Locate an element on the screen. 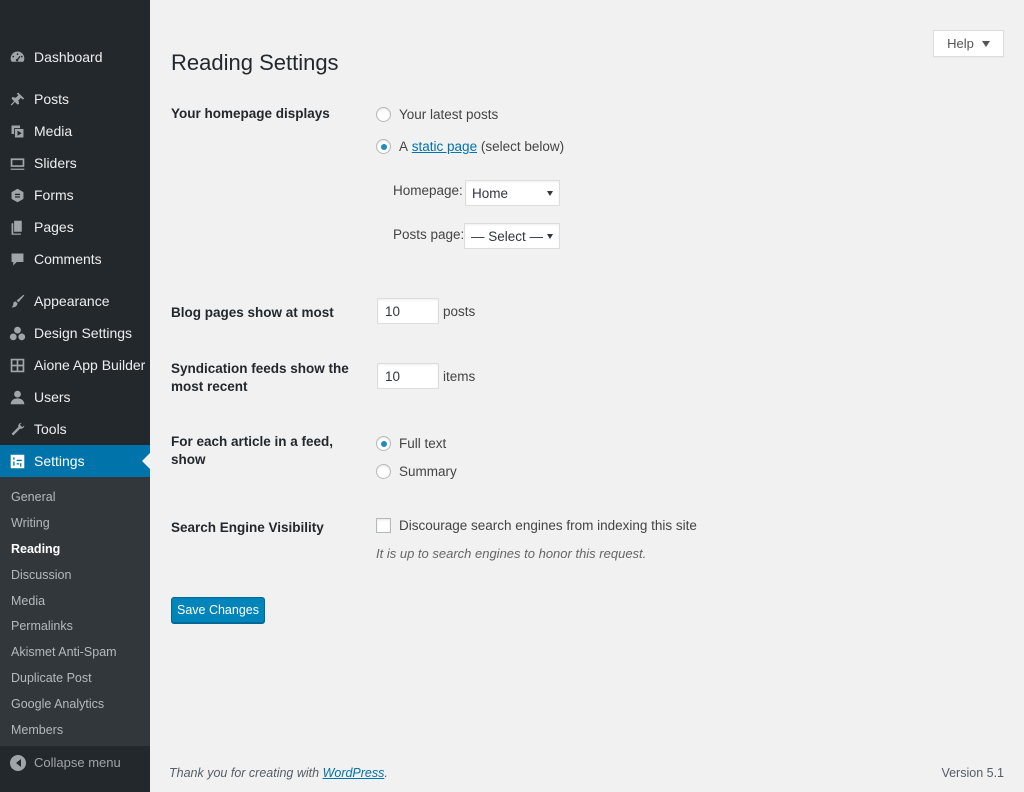  caret-down-icon is located at coordinates (985, 43).